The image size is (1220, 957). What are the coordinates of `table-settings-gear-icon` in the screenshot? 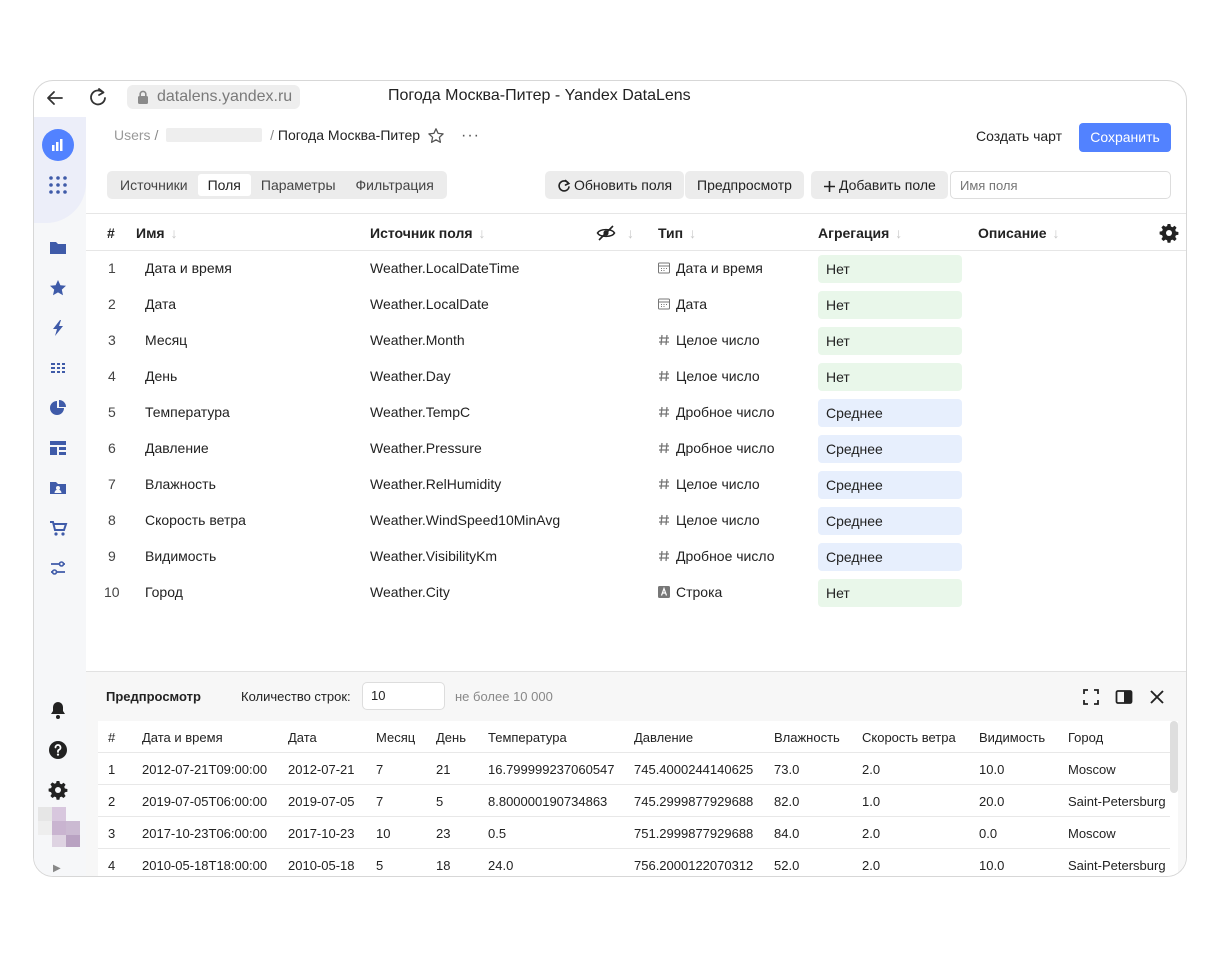 It's located at (1169, 233).